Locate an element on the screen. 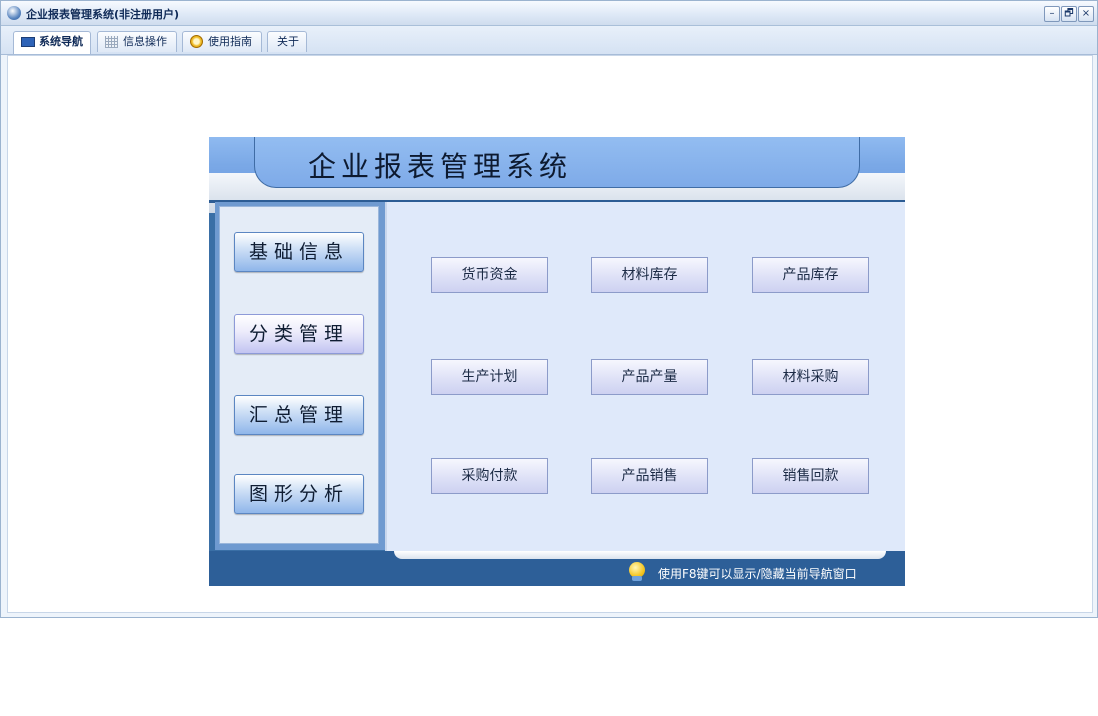  minimize-button: – is located at coordinates (1052, 14).